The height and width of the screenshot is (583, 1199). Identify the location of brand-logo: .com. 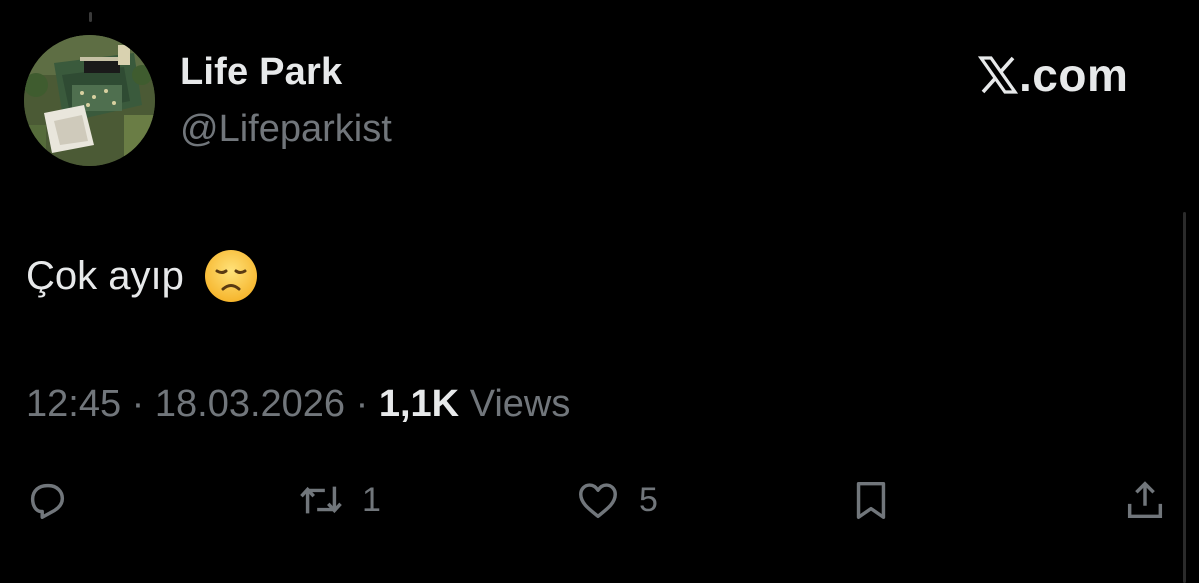
(1053, 75).